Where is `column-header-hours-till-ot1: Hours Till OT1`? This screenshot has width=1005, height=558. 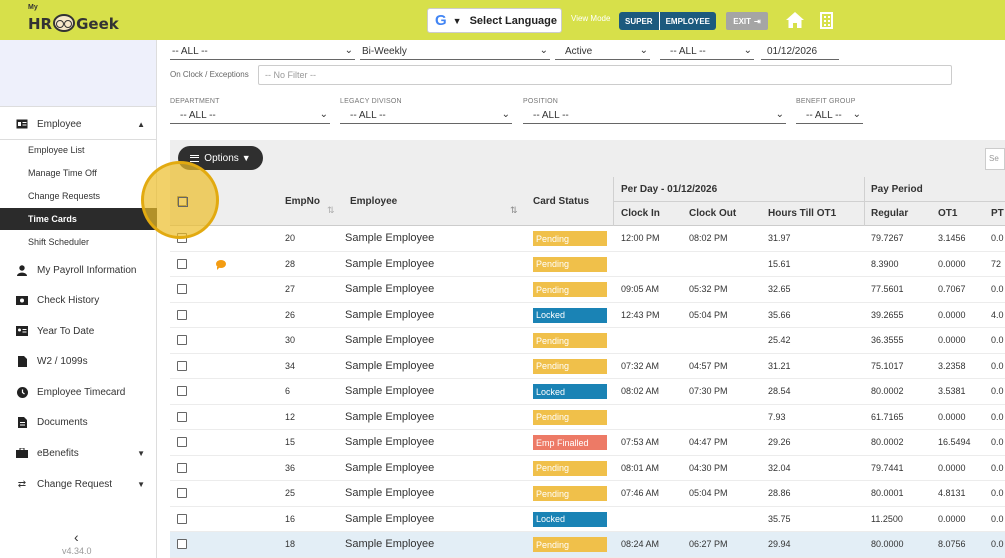 column-header-hours-till-ot1: Hours Till OT1 is located at coordinates (802, 213).